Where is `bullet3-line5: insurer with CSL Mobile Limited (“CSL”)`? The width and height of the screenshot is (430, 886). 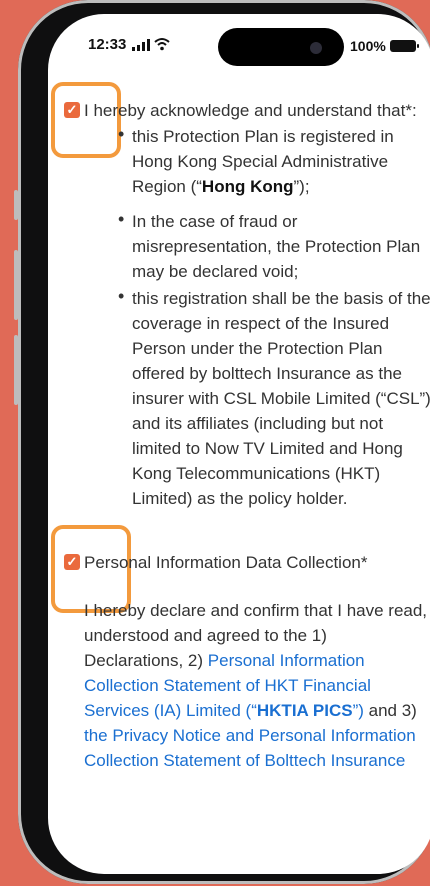
bullet3-line5: insurer with CSL Mobile Limited (“CSL”) is located at coordinates (281, 398).